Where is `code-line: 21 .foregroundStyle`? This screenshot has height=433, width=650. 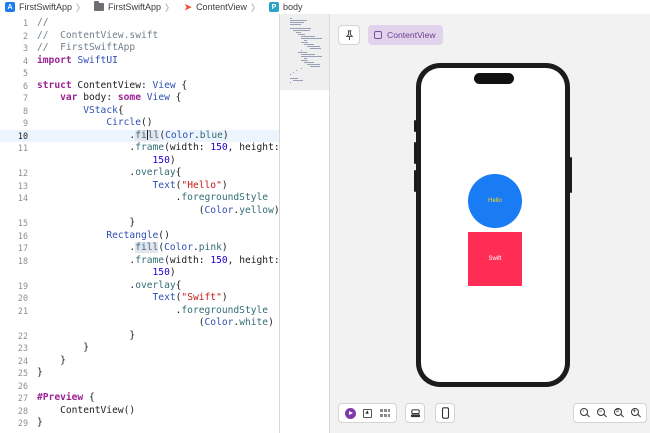
code-line: 21 .foregroundStyle is located at coordinates (139, 311).